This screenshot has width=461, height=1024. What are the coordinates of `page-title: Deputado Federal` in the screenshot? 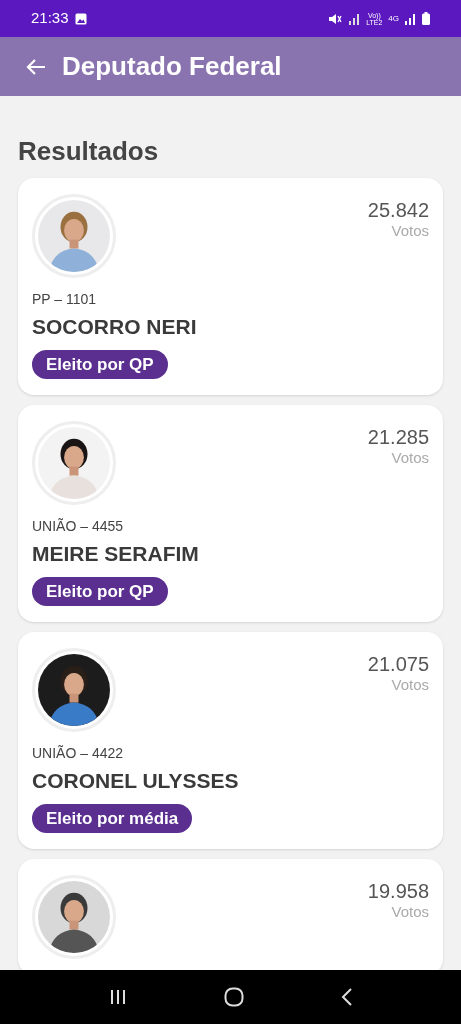 It's located at (172, 66).